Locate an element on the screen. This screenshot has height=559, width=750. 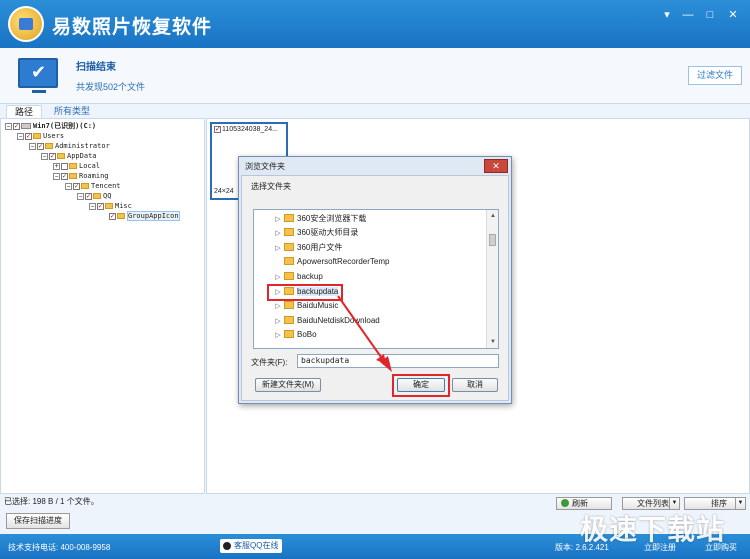
tab-path: 路径 is located at coordinates (24, 111).